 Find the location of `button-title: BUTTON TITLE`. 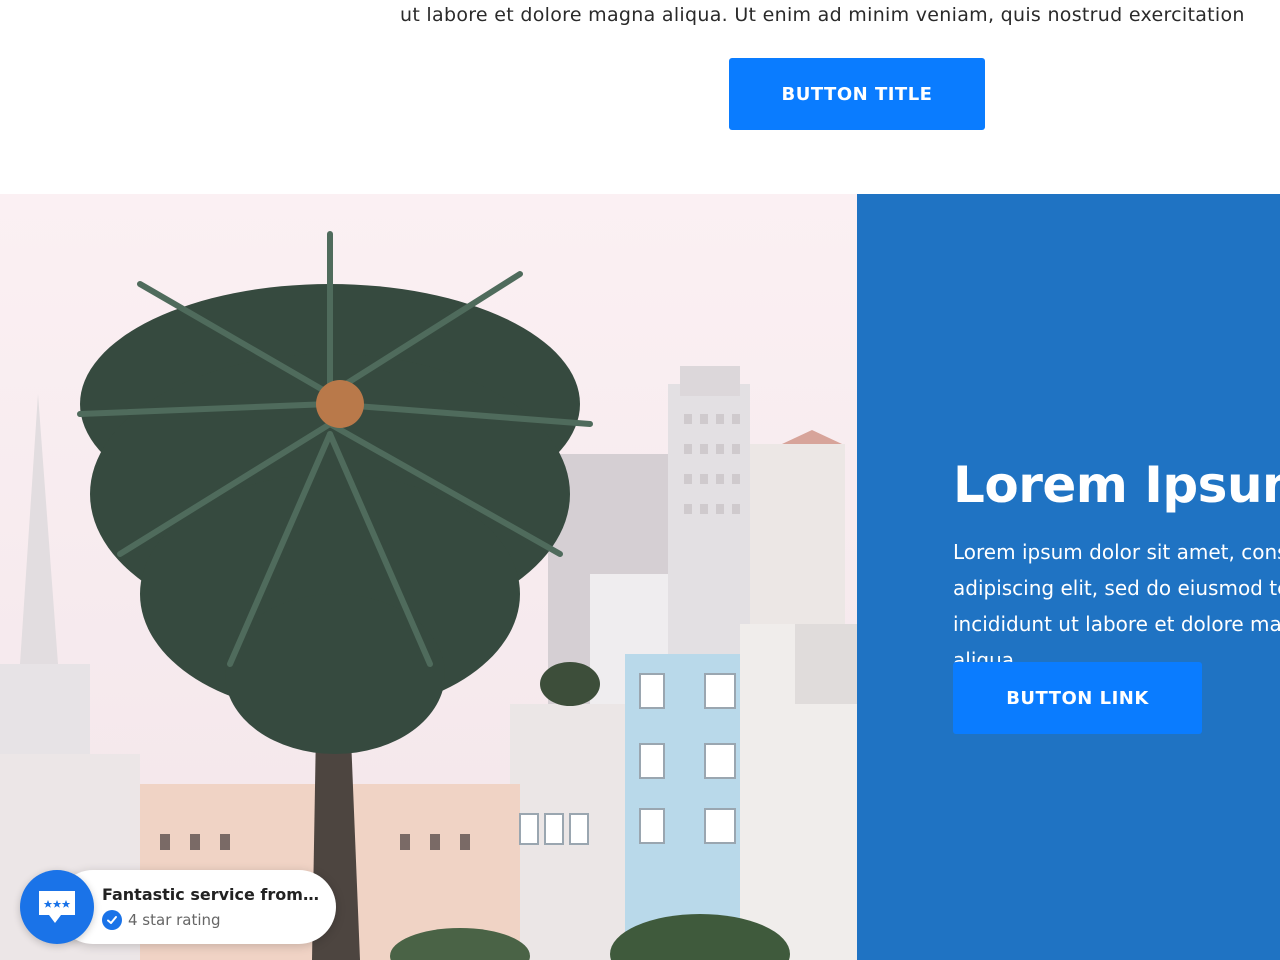

button-title: BUTTON TITLE is located at coordinates (857, 94).